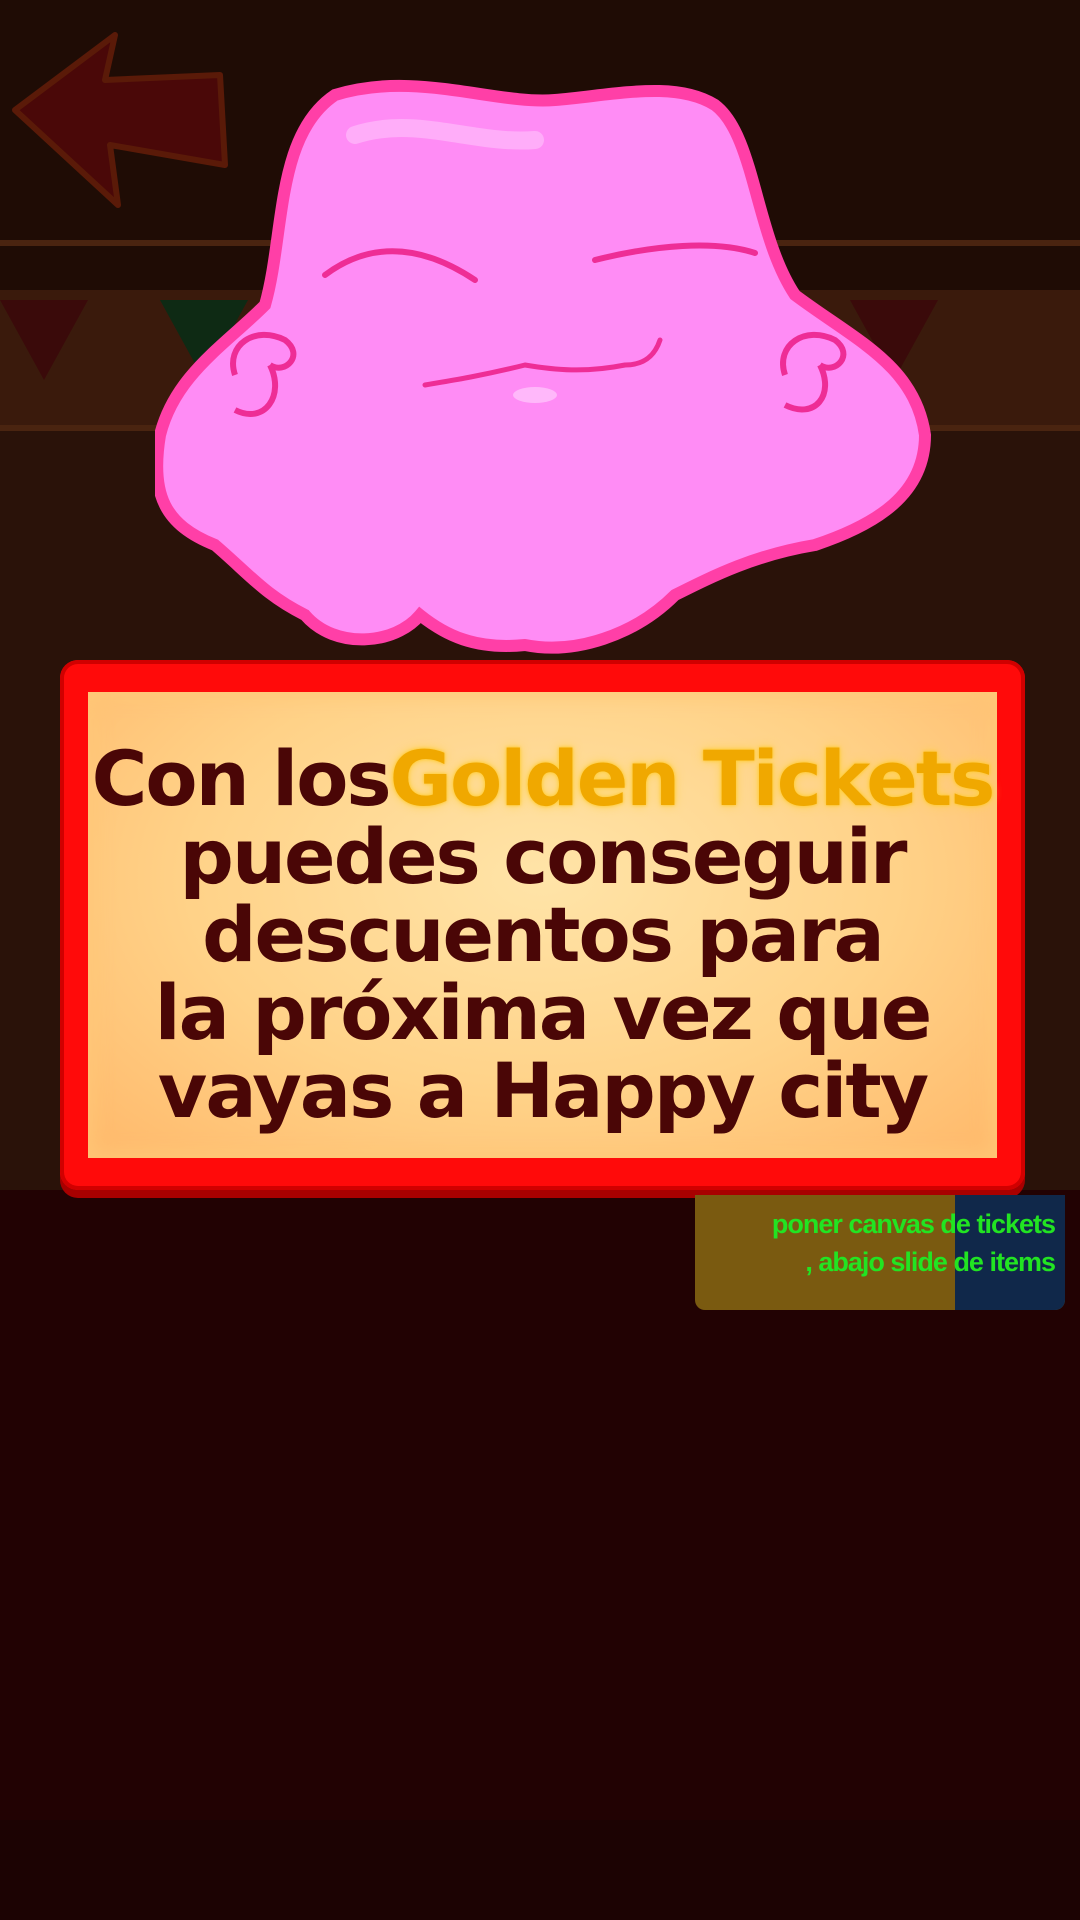  I want to click on developer-note-line-1: poner canvas de tickets, so click(913, 1224).